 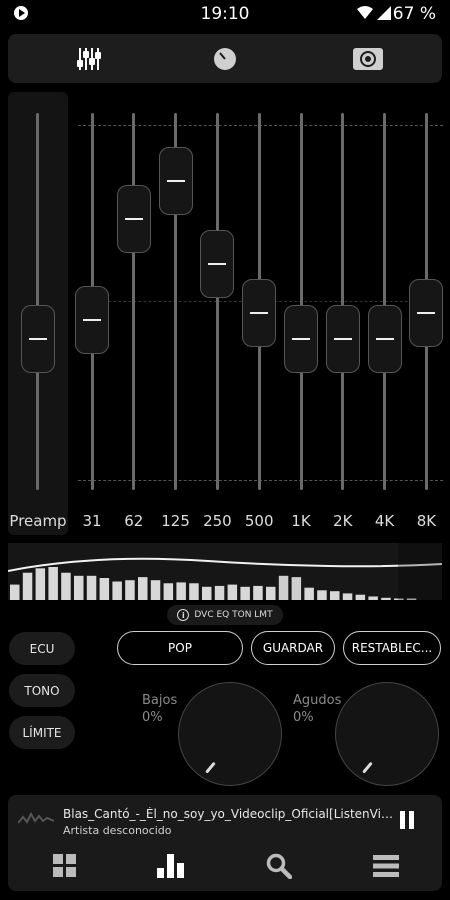 I want to click on band-slider-knob-8k, so click(x=426, y=313).